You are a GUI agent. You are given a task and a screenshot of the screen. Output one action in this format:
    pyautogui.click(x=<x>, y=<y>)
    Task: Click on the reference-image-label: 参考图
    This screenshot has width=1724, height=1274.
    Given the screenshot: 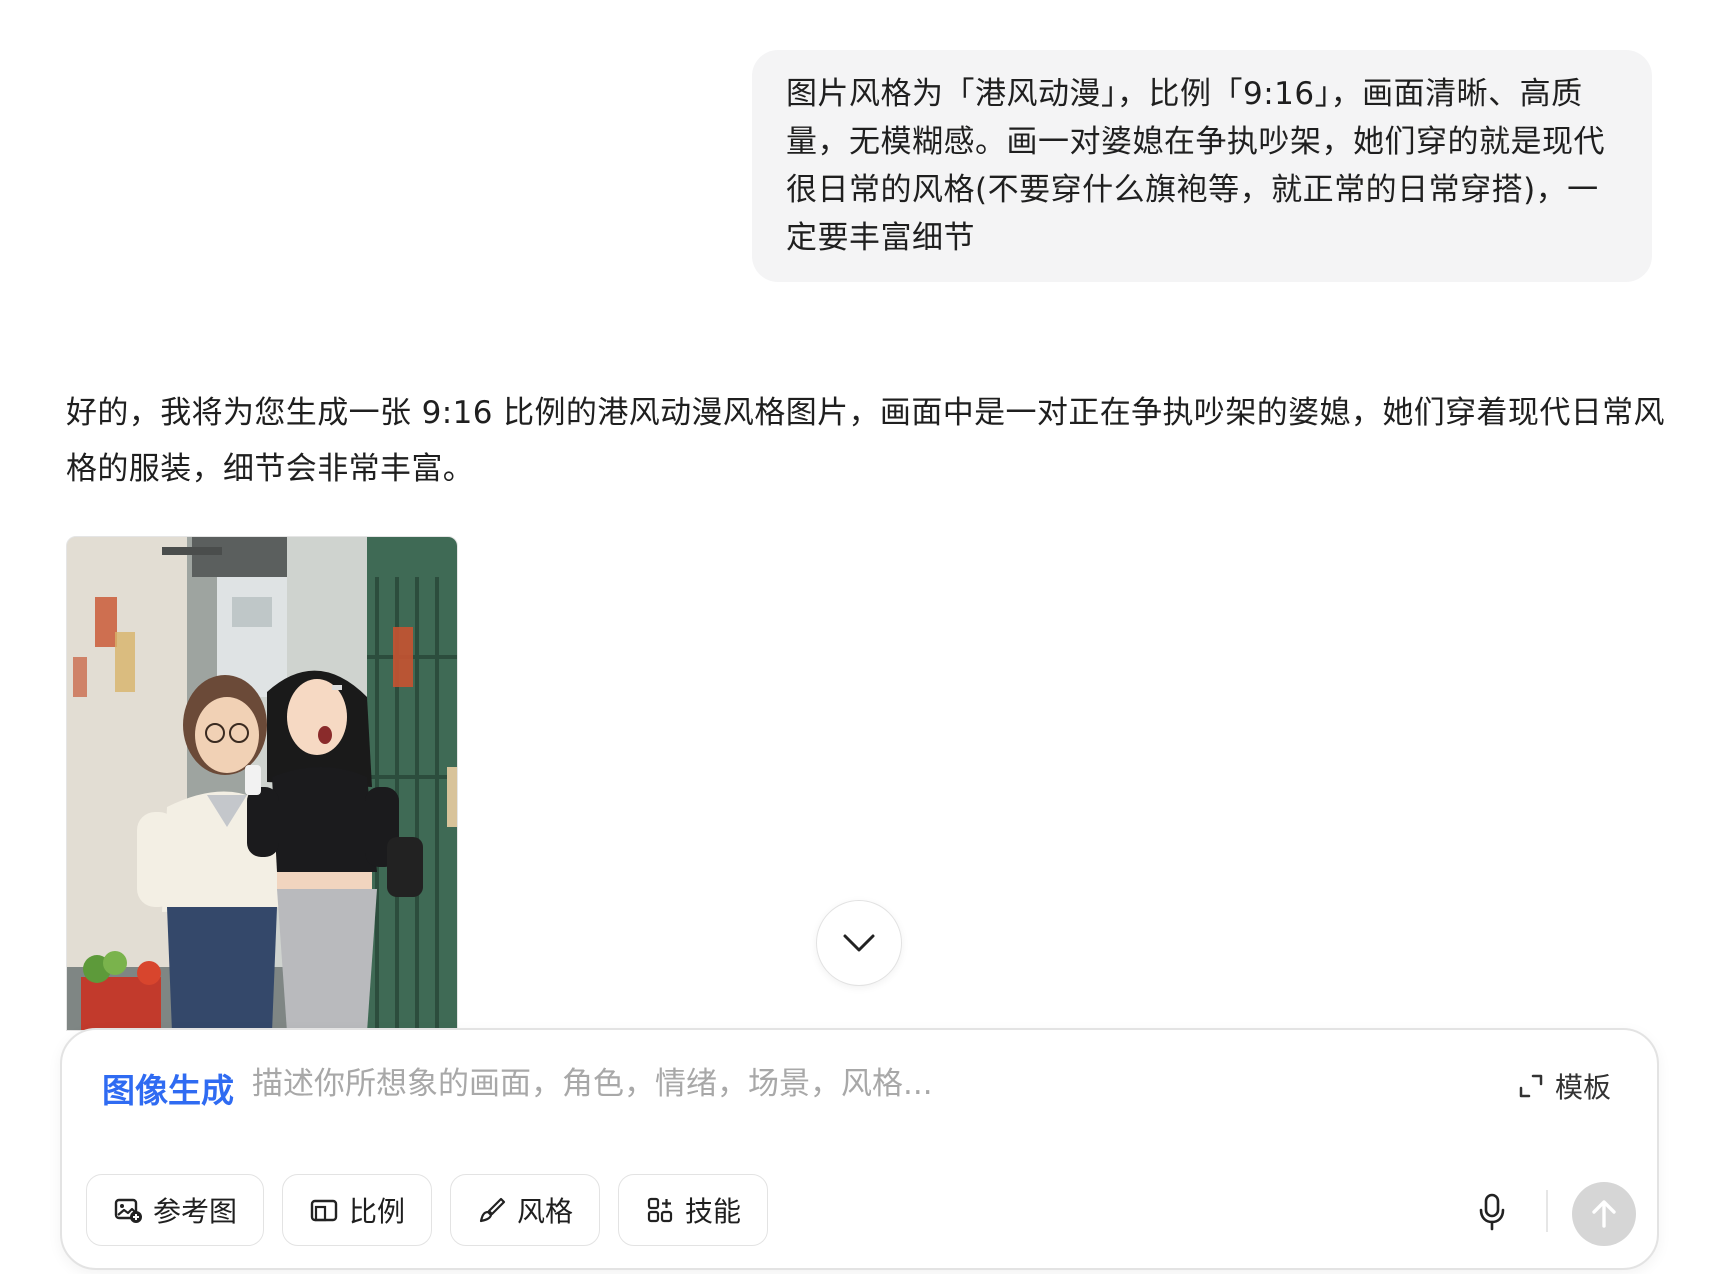 What is the action you would take?
    pyautogui.click(x=195, y=1211)
    